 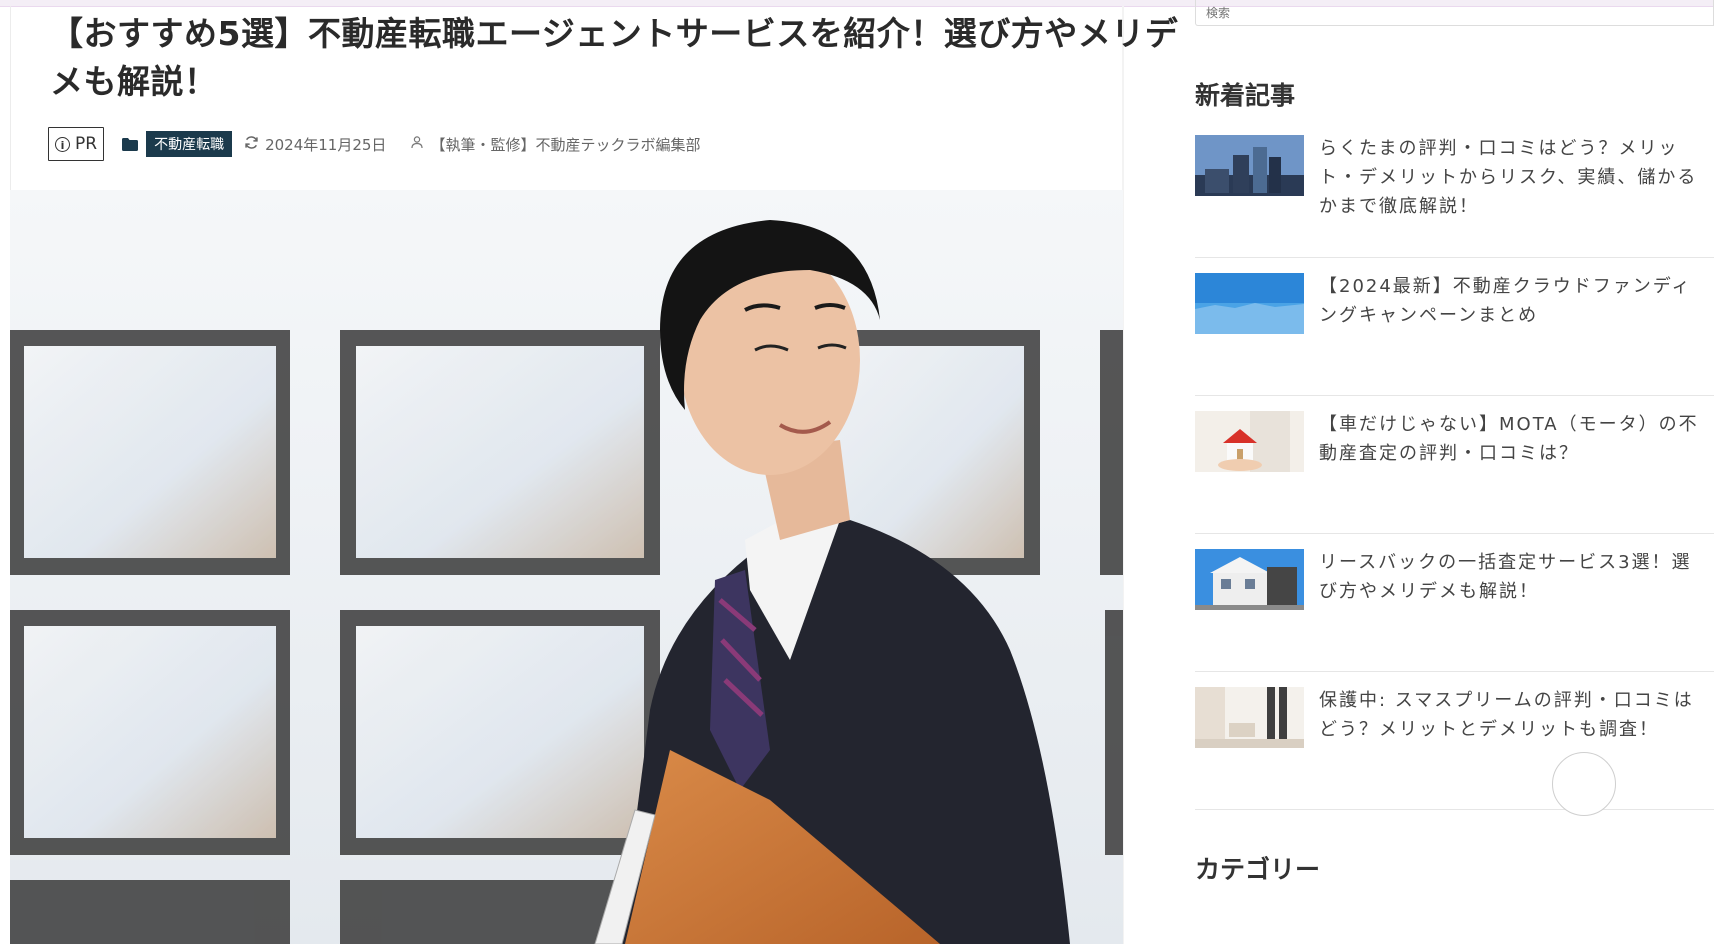 I want to click on list-item: 【2024最新】不動産クラウドファンディングキャンペーンまとめ, so click(x=1454, y=327).